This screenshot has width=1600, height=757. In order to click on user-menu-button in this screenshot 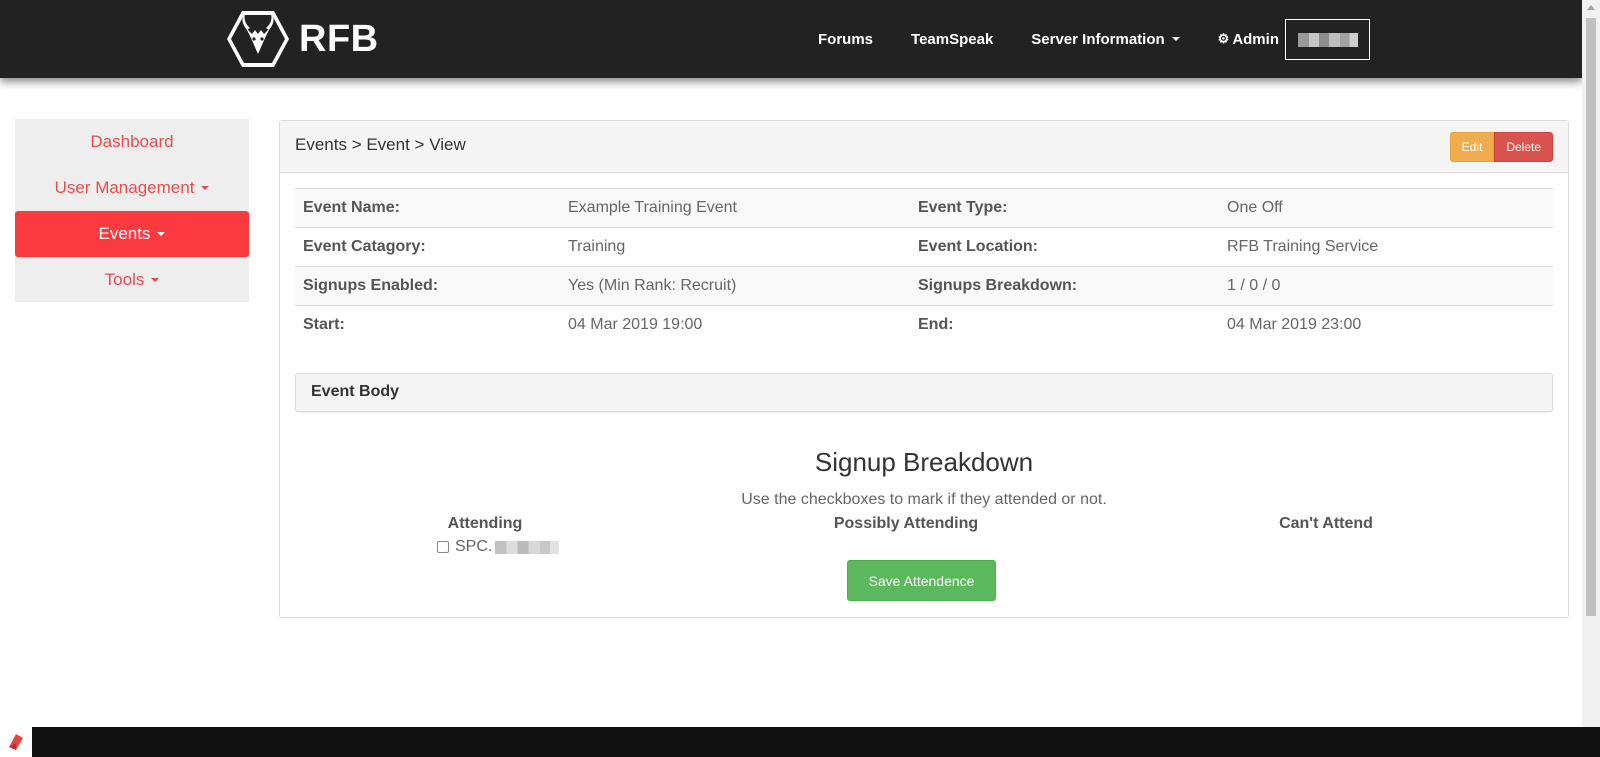, I will do `click(1327, 39)`.